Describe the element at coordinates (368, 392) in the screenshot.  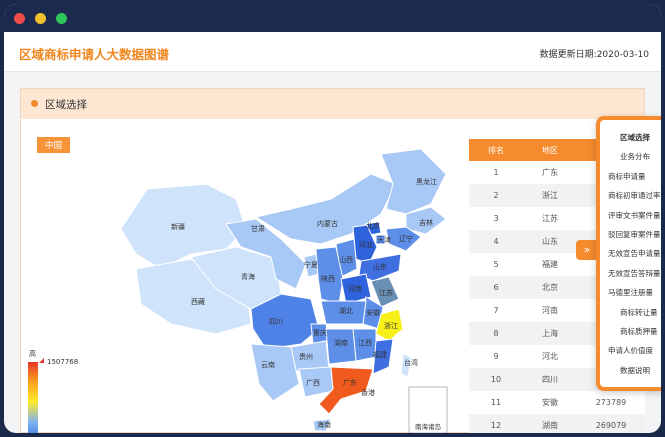
I see `region-label: 香港` at that location.